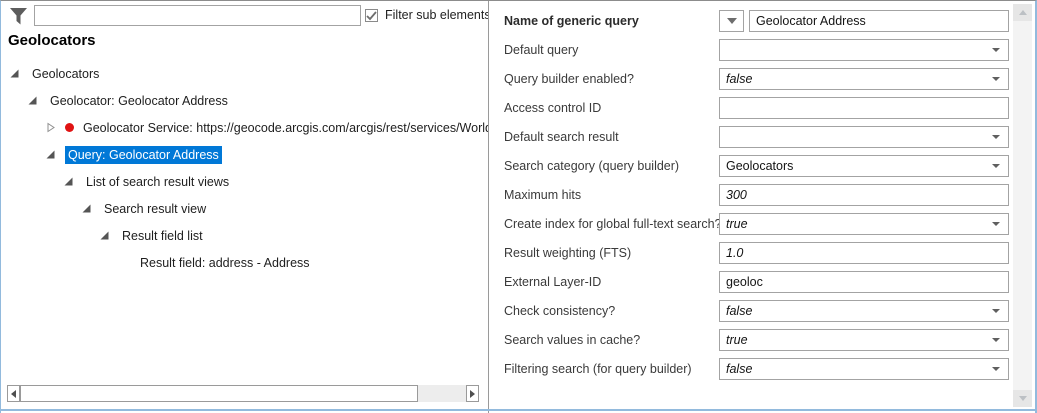 The height and width of the screenshot is (413, 1037). I want to click on horizontal-scrollbar, so click(243, 393).